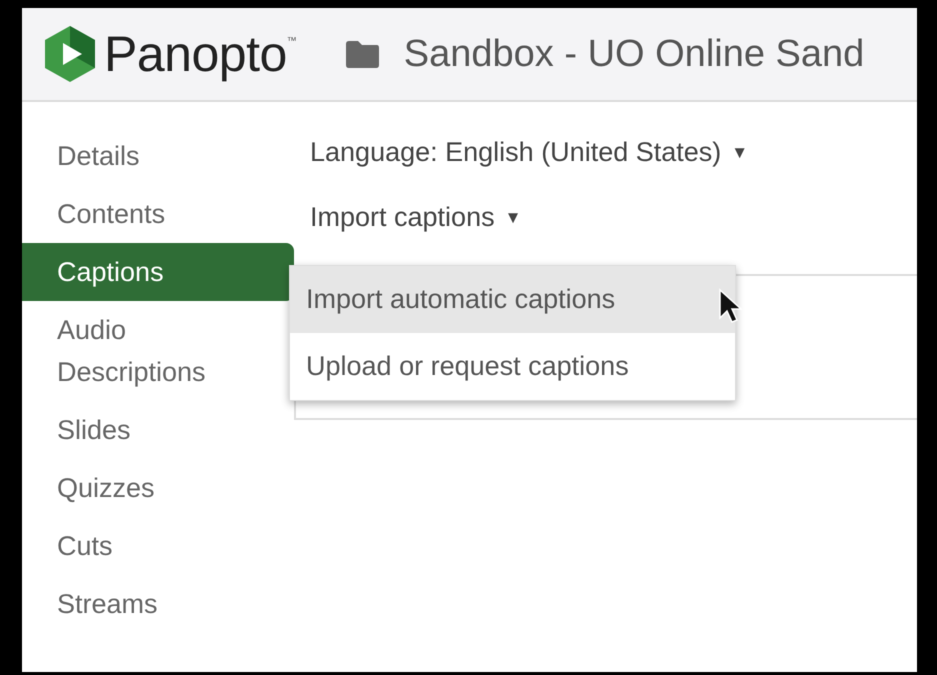 This screenshot has height=675, width=937. What do you see at coordinates (158, 604) in the screenshot?
I see `sidebar-item: Streams` at bounding box center [158, 604].